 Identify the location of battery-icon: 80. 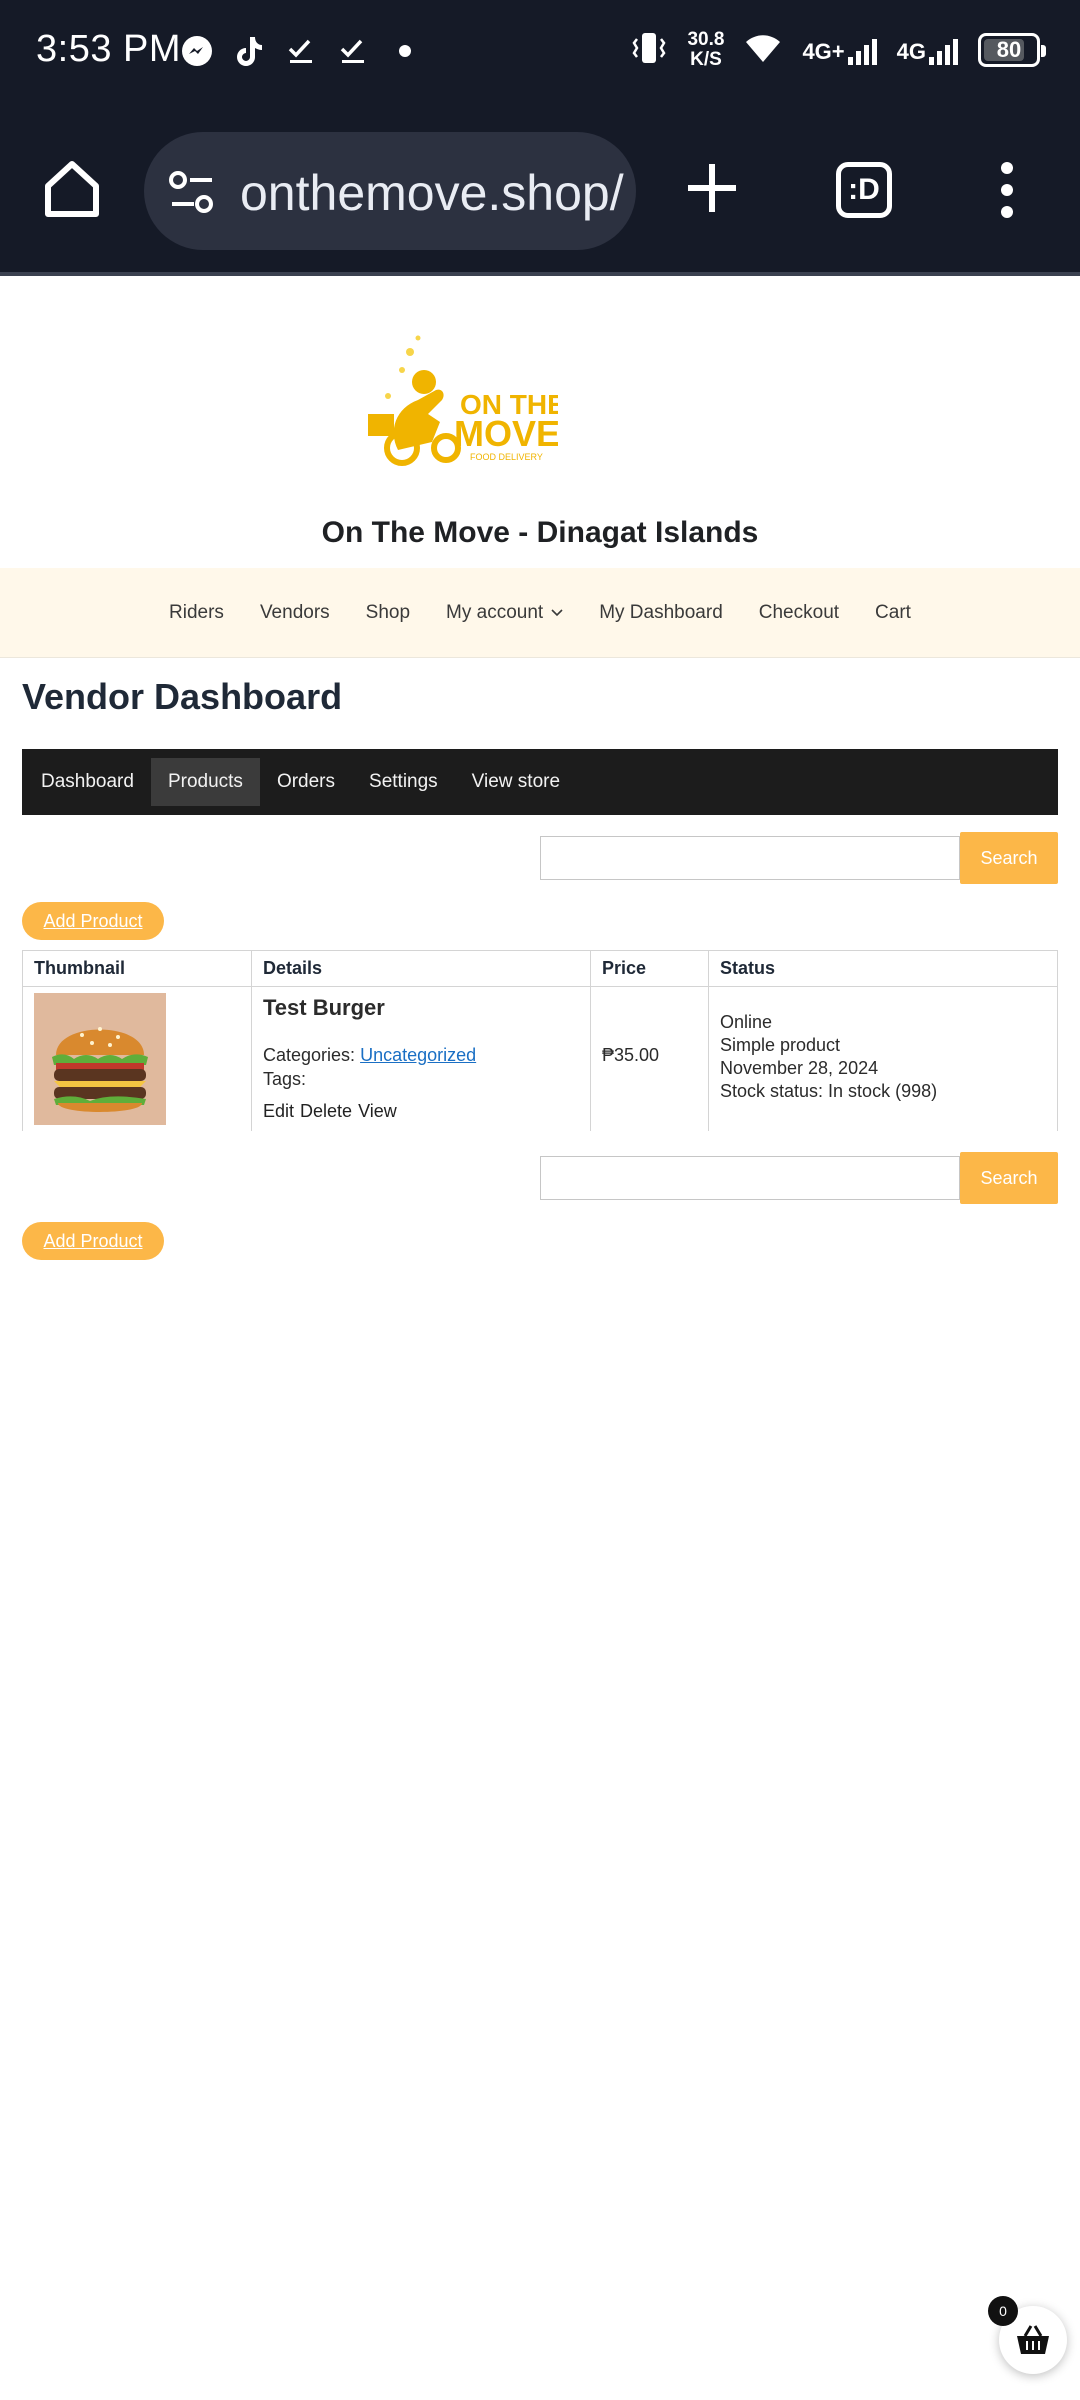
(1012, 50).